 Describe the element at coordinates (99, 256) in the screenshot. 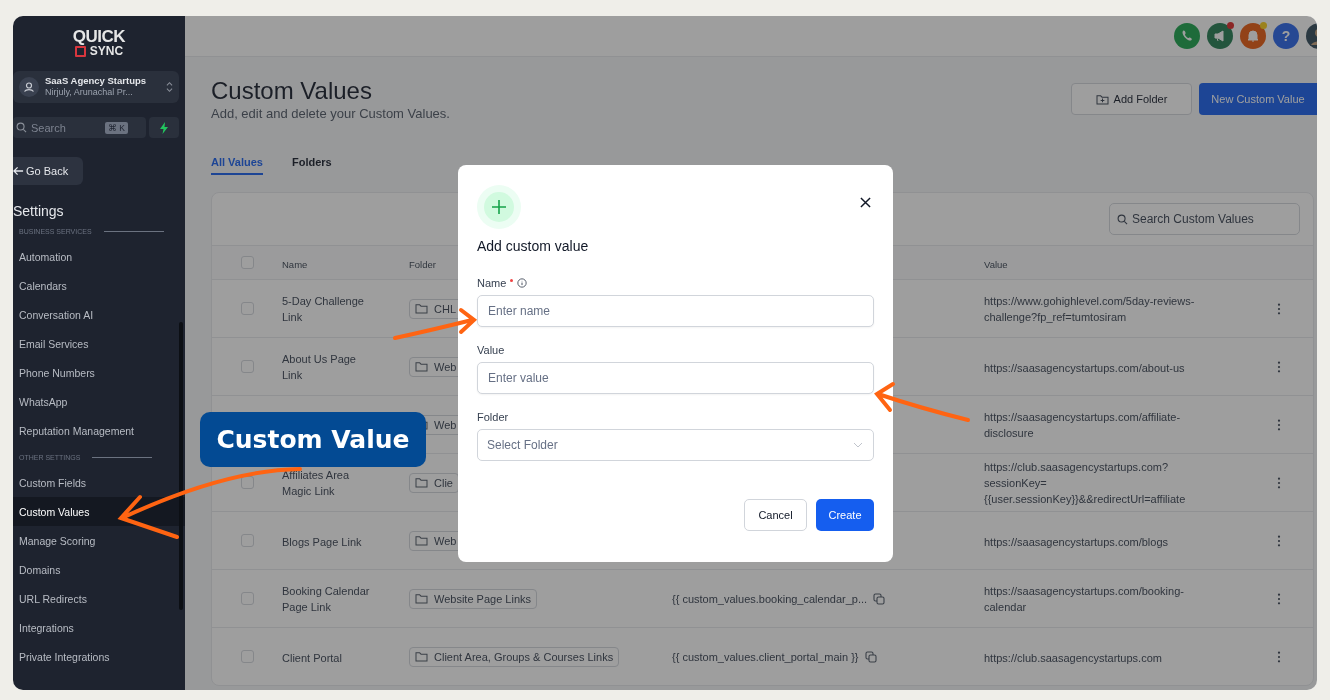

I see `sidebar-item: Automation` at that location.